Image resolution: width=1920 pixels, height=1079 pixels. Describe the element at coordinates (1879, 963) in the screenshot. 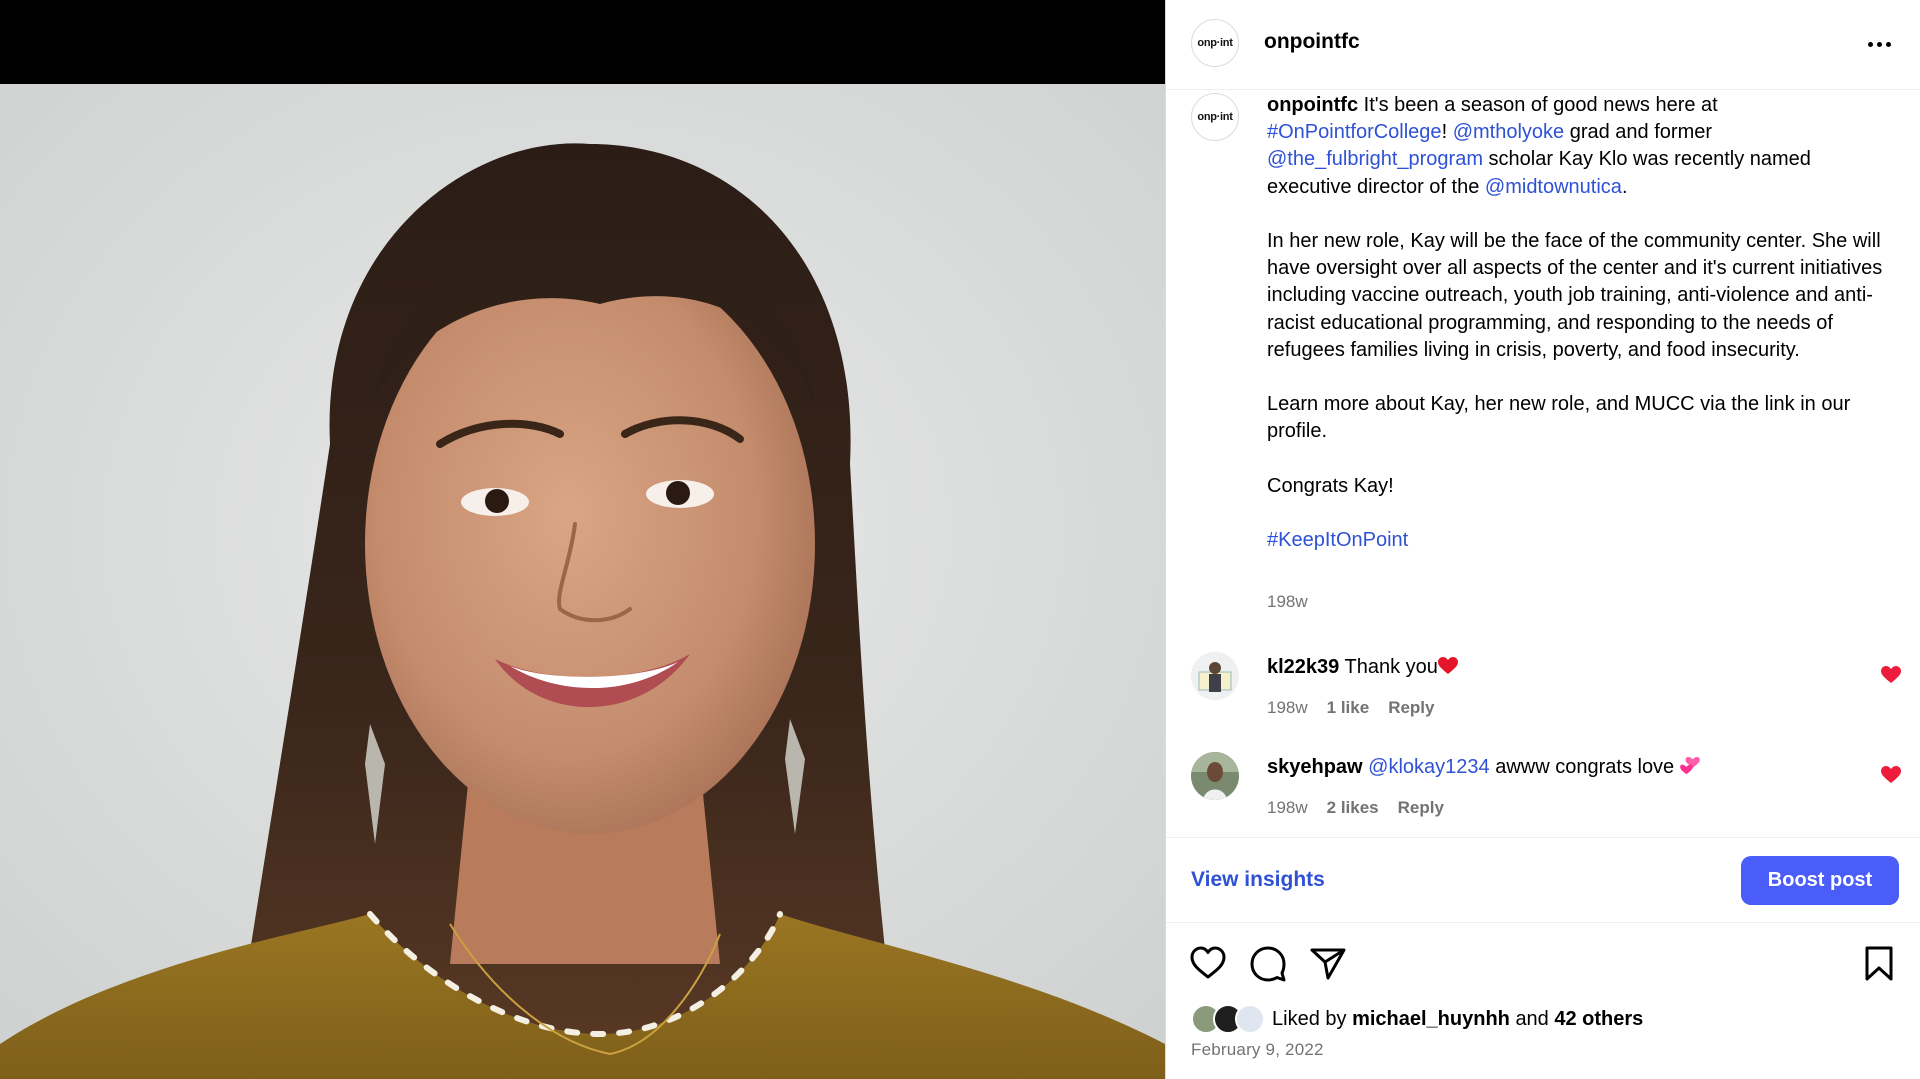

I see `bookmark-icon` at that location.